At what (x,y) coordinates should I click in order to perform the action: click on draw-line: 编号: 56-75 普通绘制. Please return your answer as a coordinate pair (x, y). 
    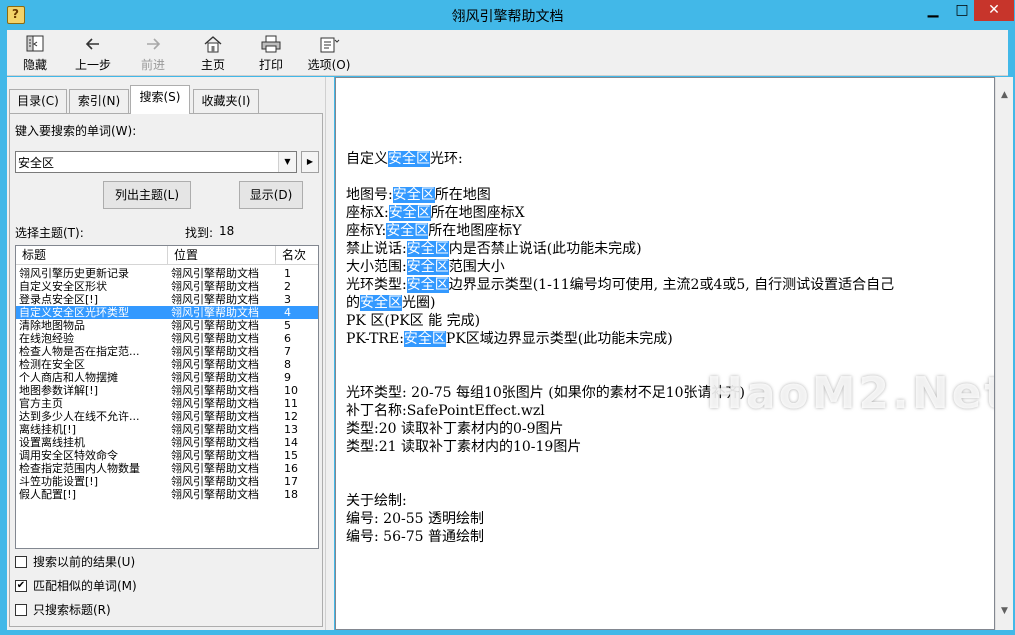
    Looking at the image, I should click on (415, 537).